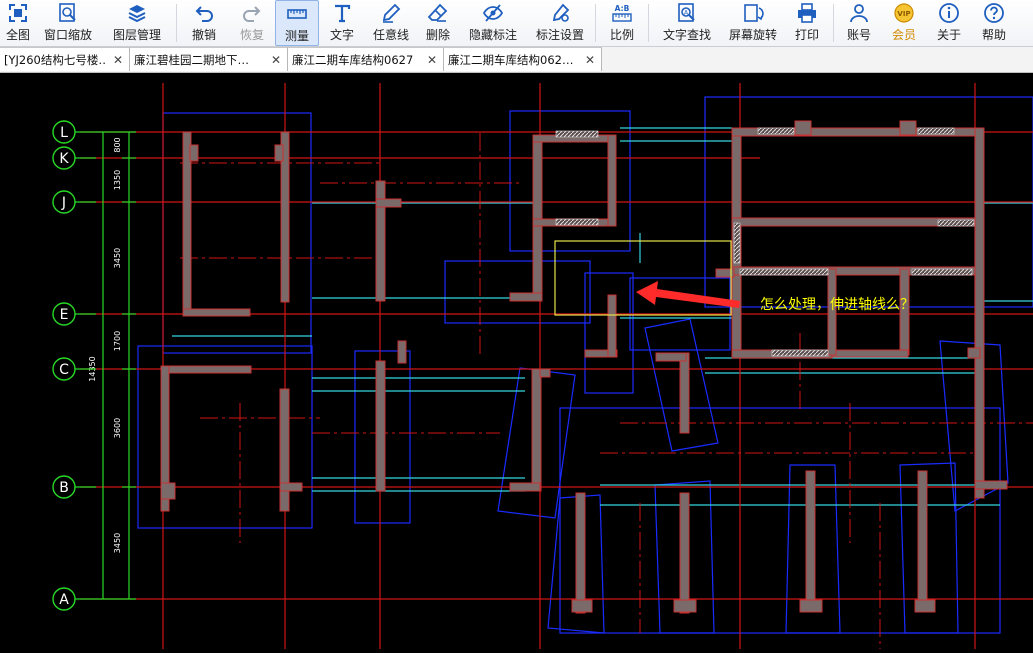 The width and height of the screenshot is (1033, 653). Describe the element at coordinates (297, 14) in the screenshot. I see `measure-icon` at that location.